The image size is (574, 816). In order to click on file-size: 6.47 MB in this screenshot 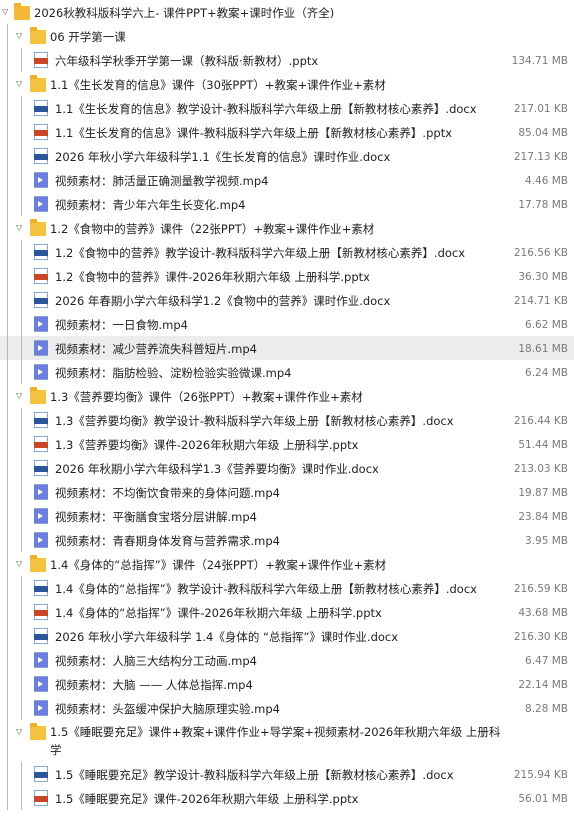, I will do `click(546, 661)`.